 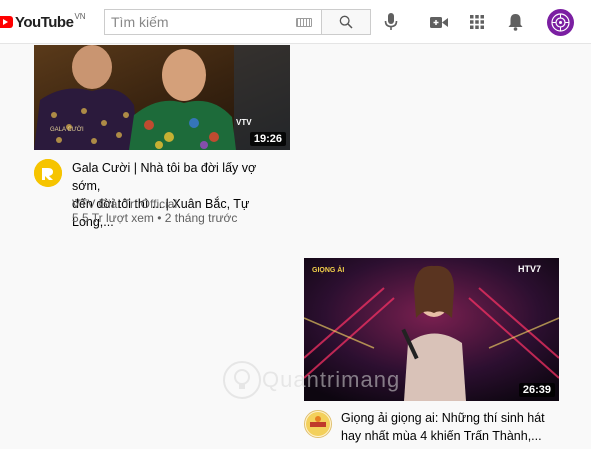 I want to click on mic-icon, so click(x=391, y=21).